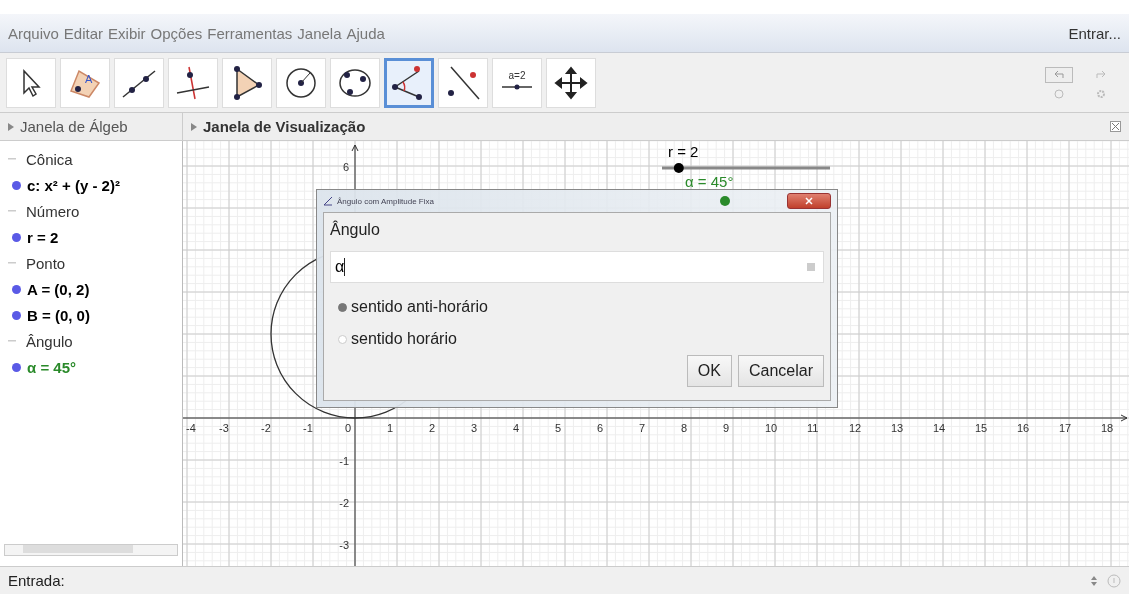 This screenshot has height=594, width=1129. What do you see at coordinates (516, 428) in the screenshot?
I see `axis-label: 4` at bounding box center [516, 428].